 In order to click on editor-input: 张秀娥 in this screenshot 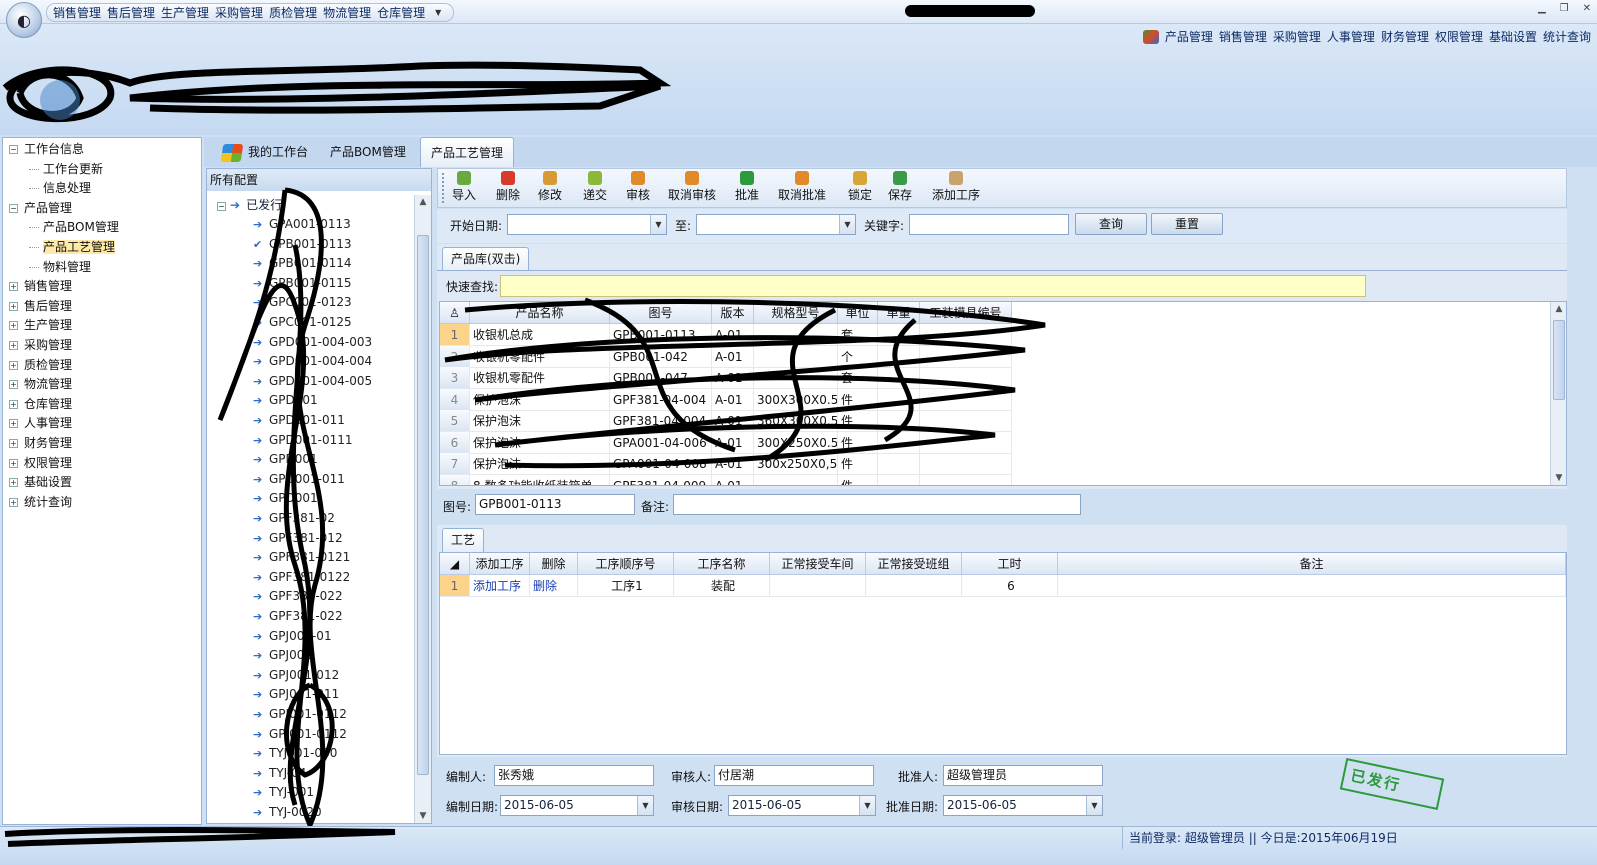, I will do `click(574, 775)`.